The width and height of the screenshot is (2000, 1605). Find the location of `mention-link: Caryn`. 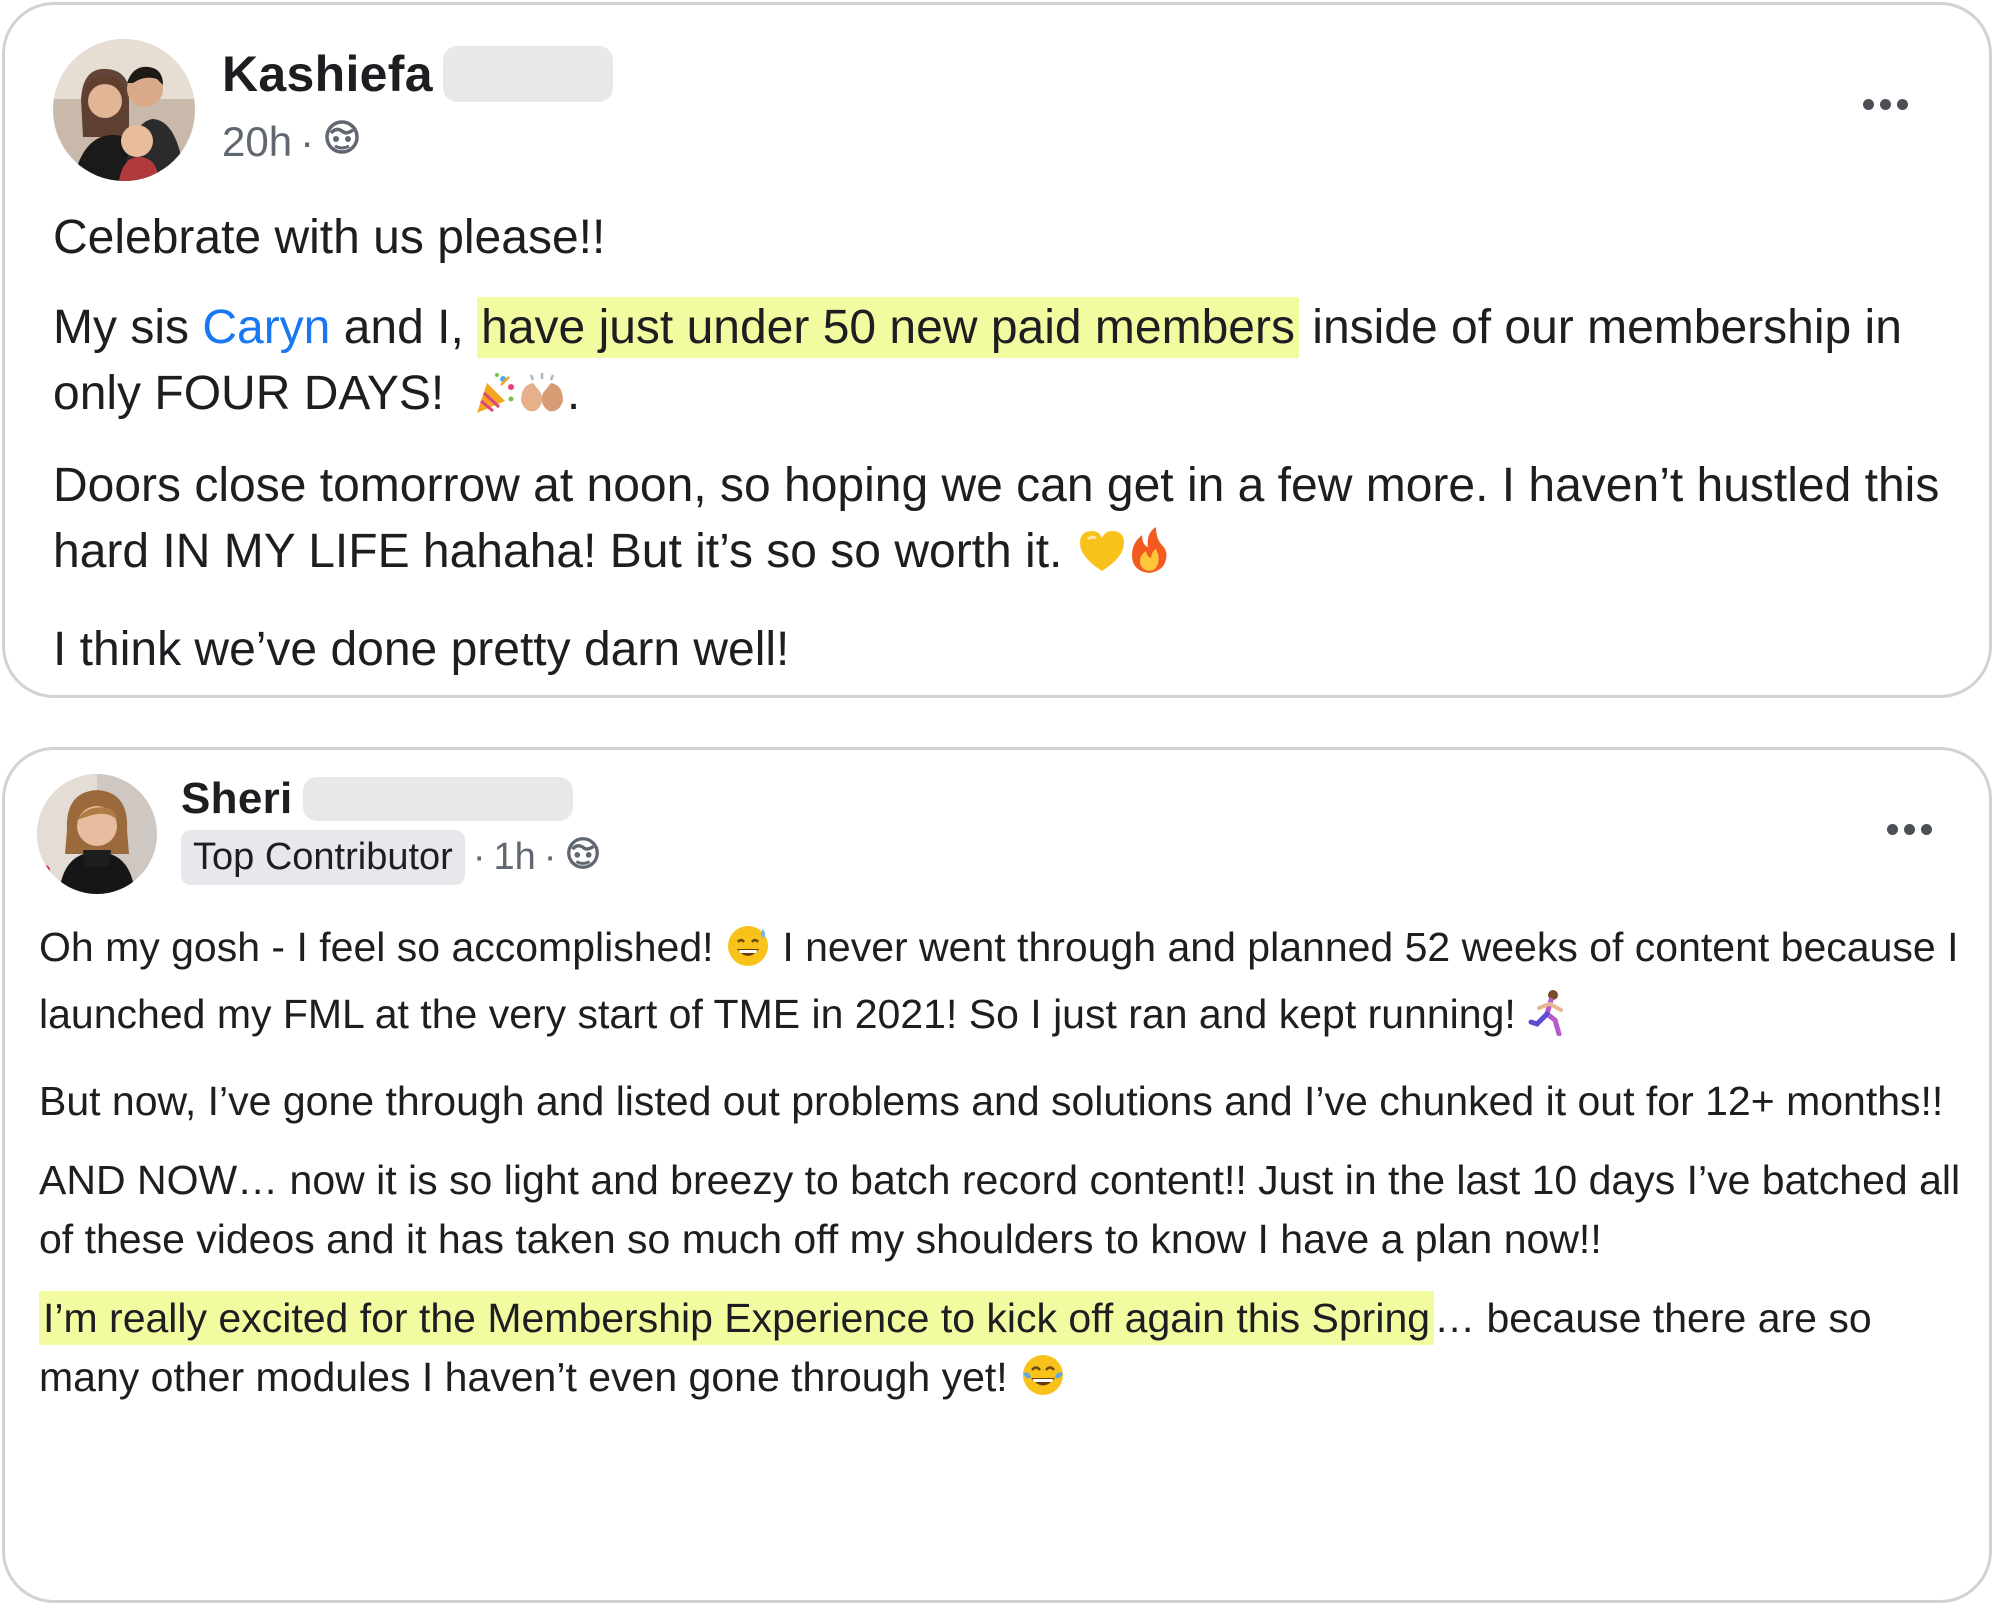

mention-link: Caryn is located at coordinates (266, 327).